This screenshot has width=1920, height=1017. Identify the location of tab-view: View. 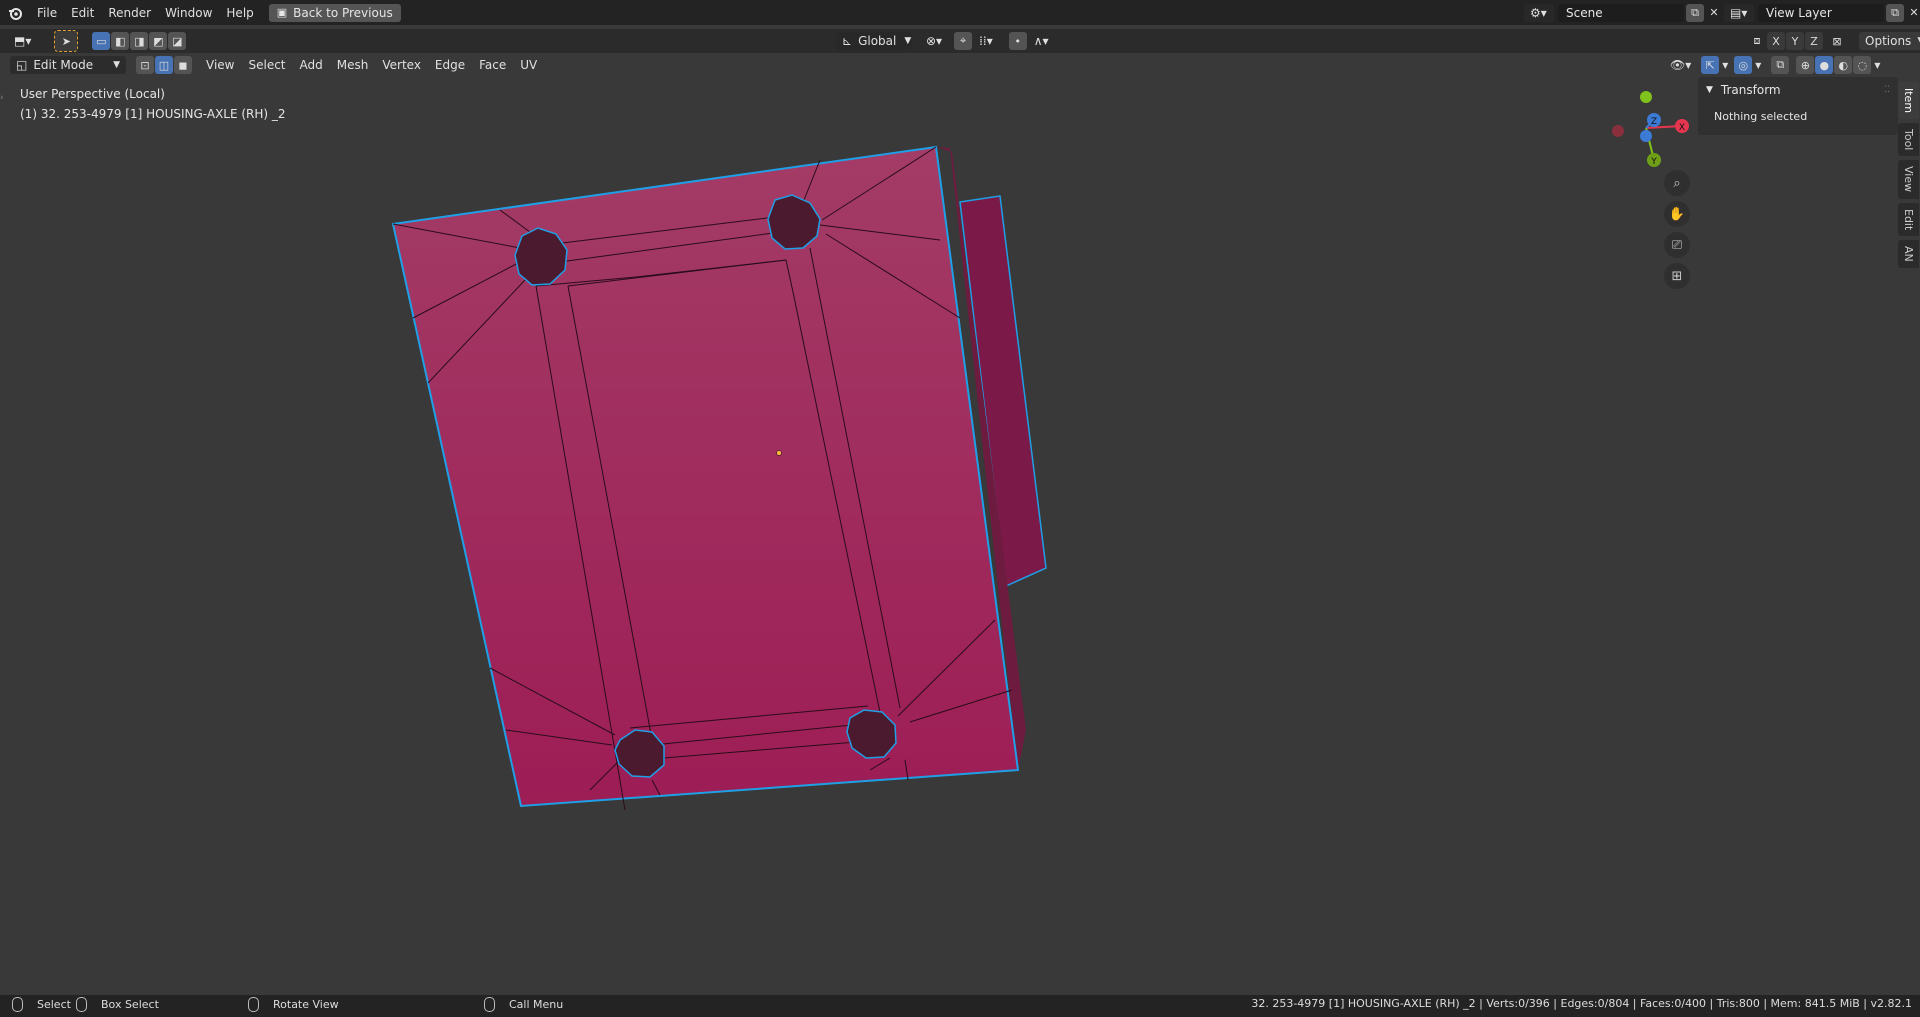
(1908, 179).